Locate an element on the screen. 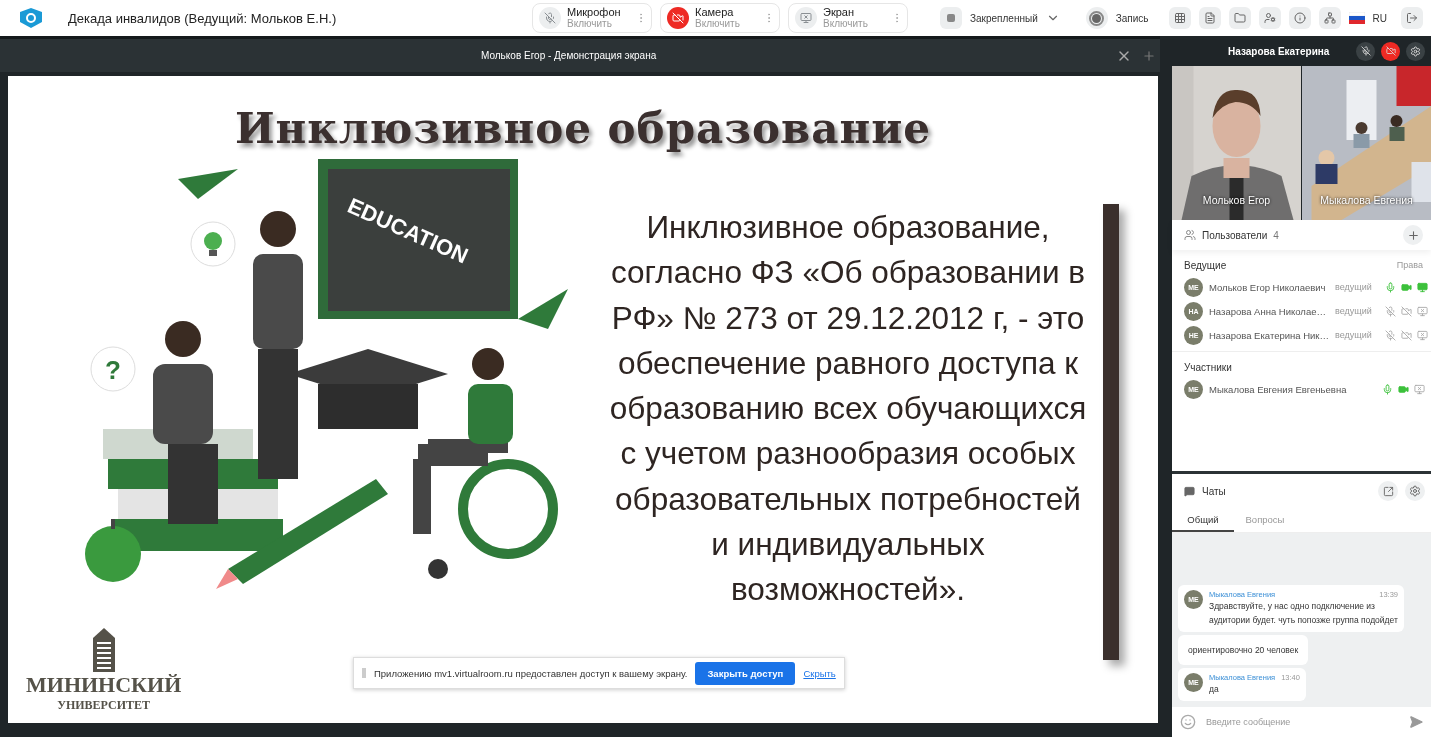  layout-label: Закрепленный is located at coordinates (1004, 18).